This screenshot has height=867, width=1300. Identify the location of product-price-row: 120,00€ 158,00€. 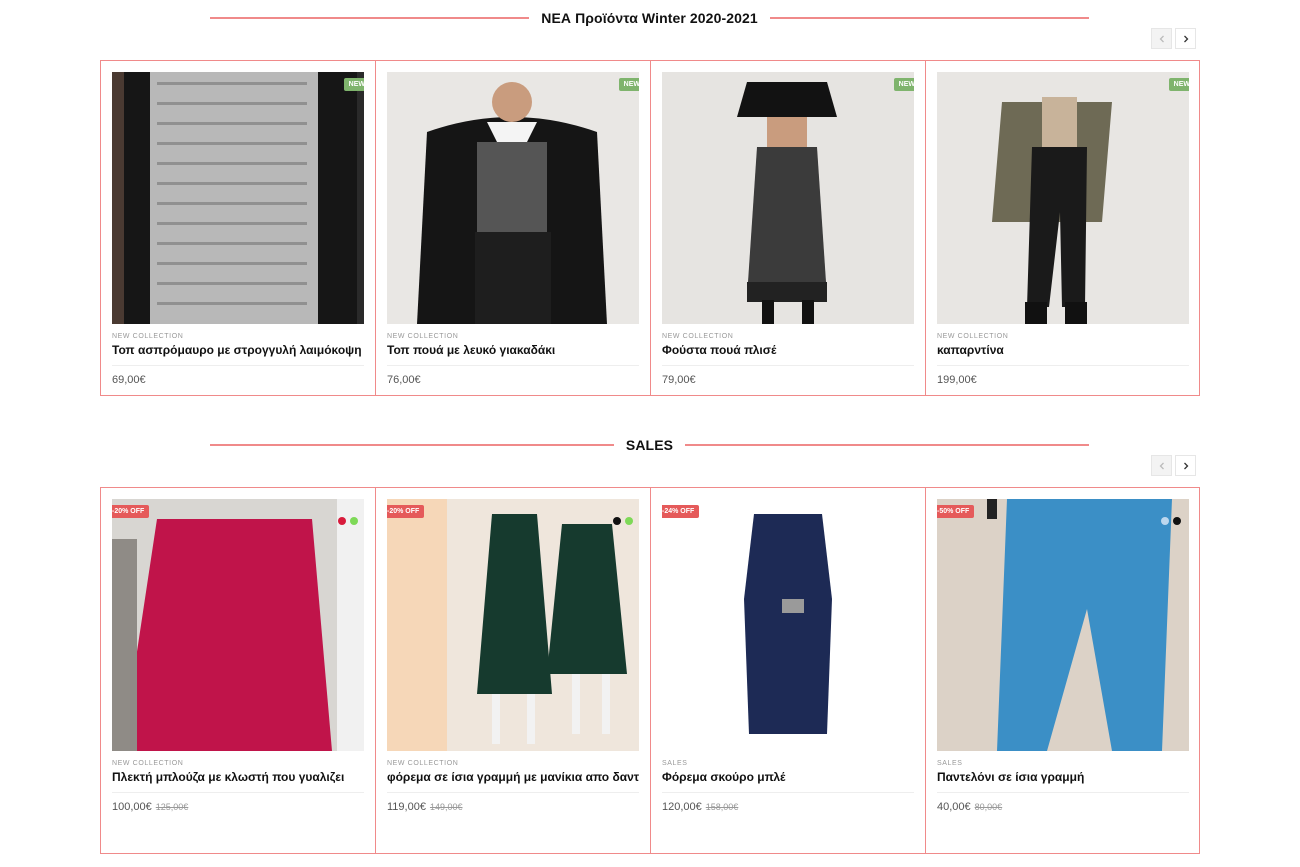
(788, 807).